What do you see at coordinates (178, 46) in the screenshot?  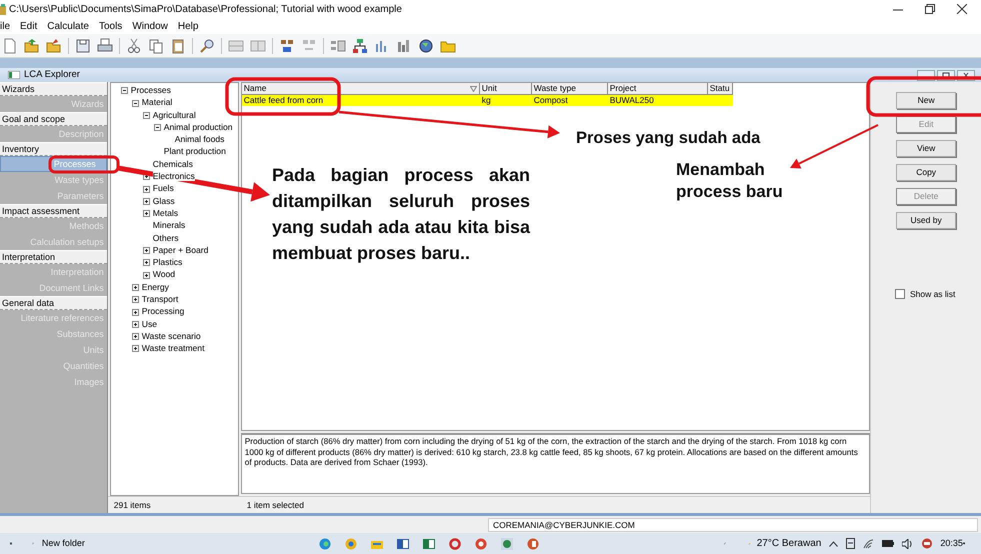 I see `clipboard-icon` at bounding box center [178, 46].